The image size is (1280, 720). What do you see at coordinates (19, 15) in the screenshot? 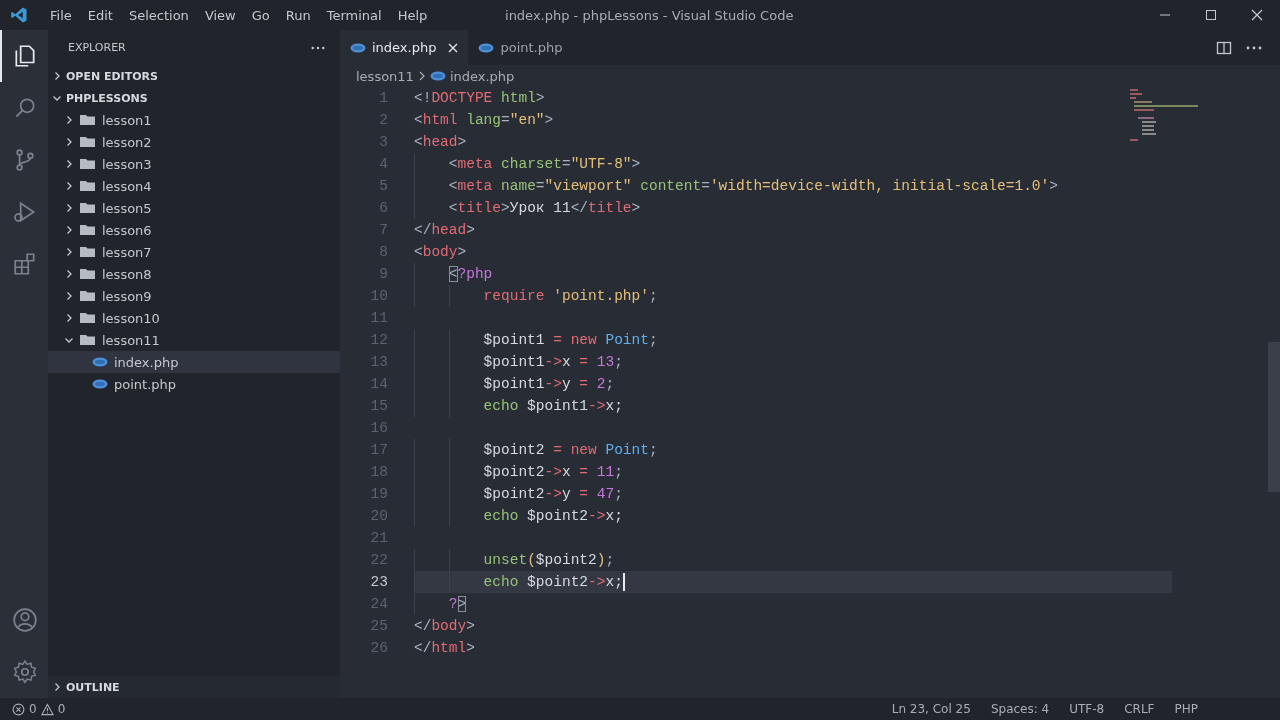
I see `app-logo-icon` at bounding box center [19, 15].